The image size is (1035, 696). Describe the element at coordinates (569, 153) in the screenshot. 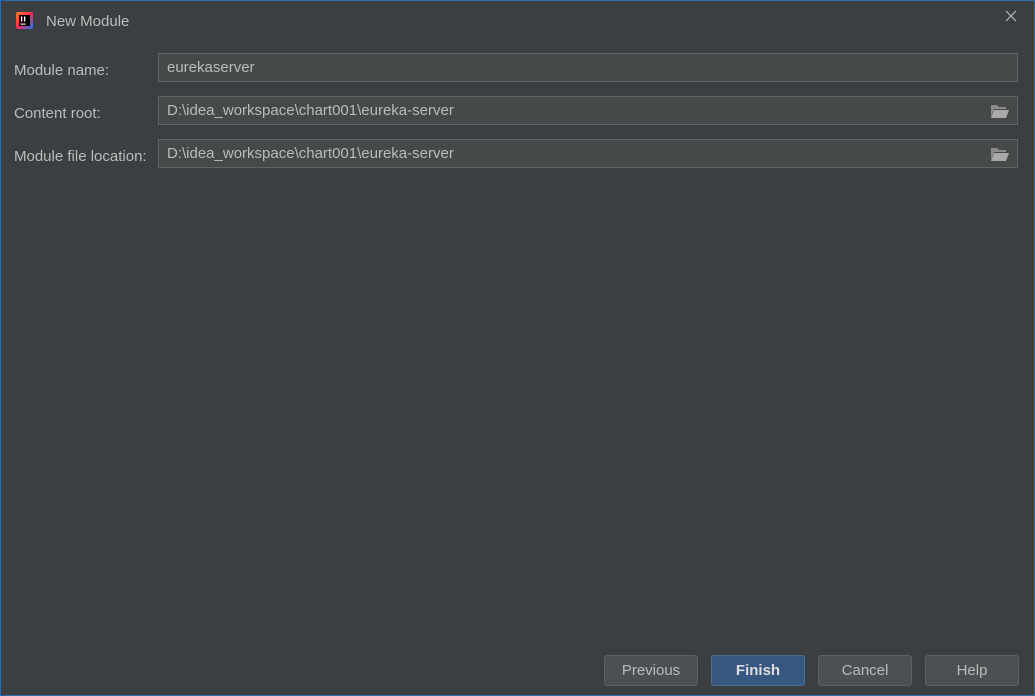

I see `module-file-location-input` at that location.